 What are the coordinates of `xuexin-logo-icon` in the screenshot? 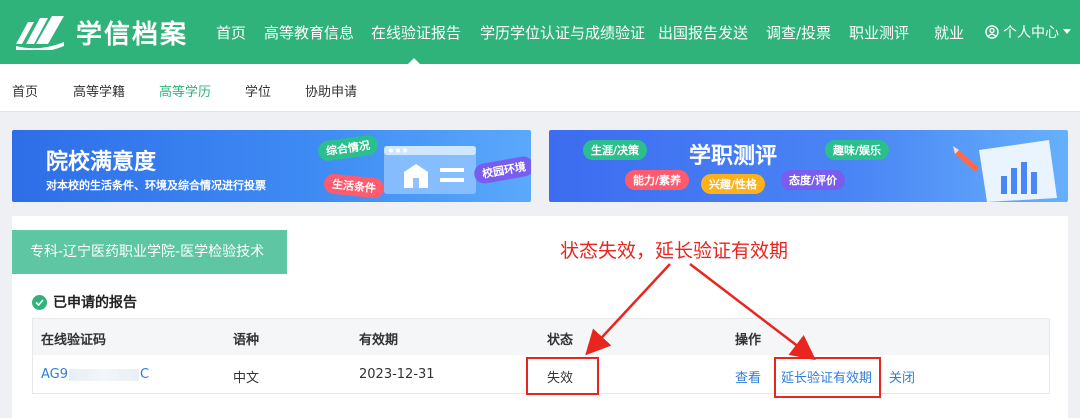 It's located at (40, 32).